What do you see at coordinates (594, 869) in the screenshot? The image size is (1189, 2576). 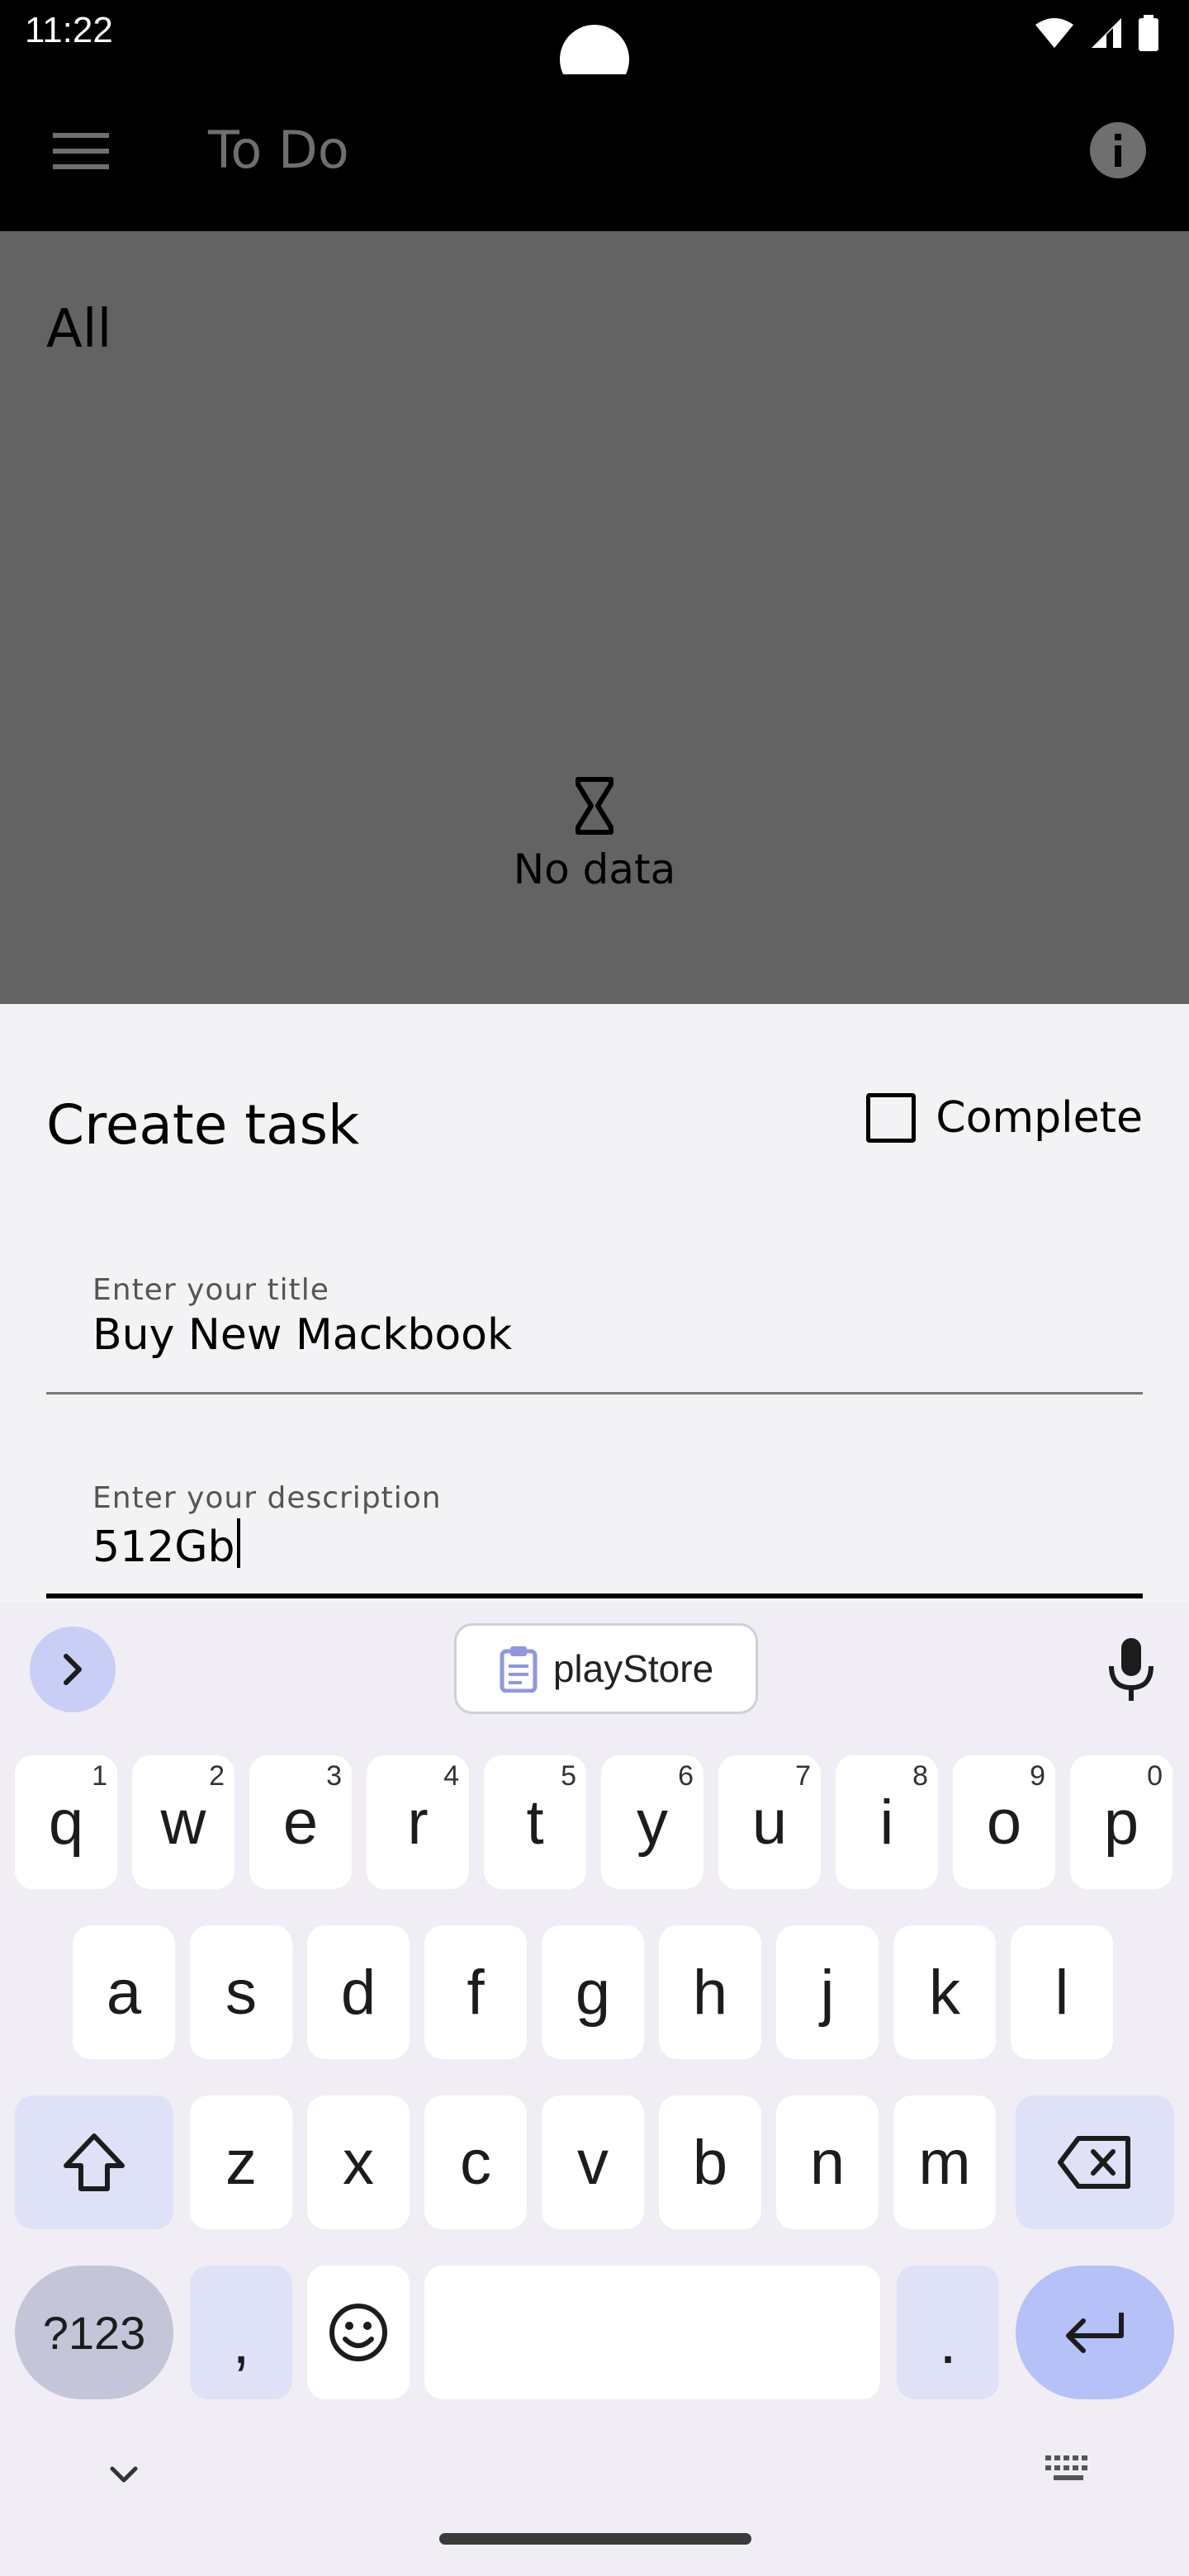 I see `empty-state-text: No data` at bounding box center [594, 869].